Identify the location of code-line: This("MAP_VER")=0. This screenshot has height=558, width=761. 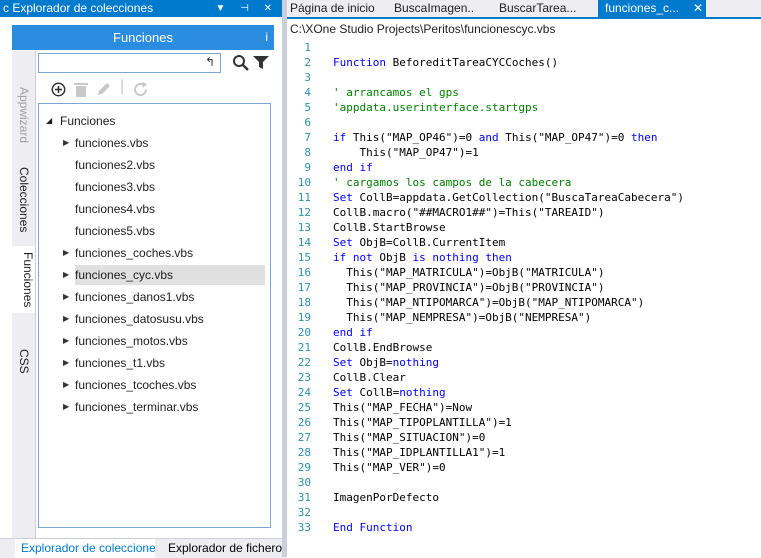
(389, 467).